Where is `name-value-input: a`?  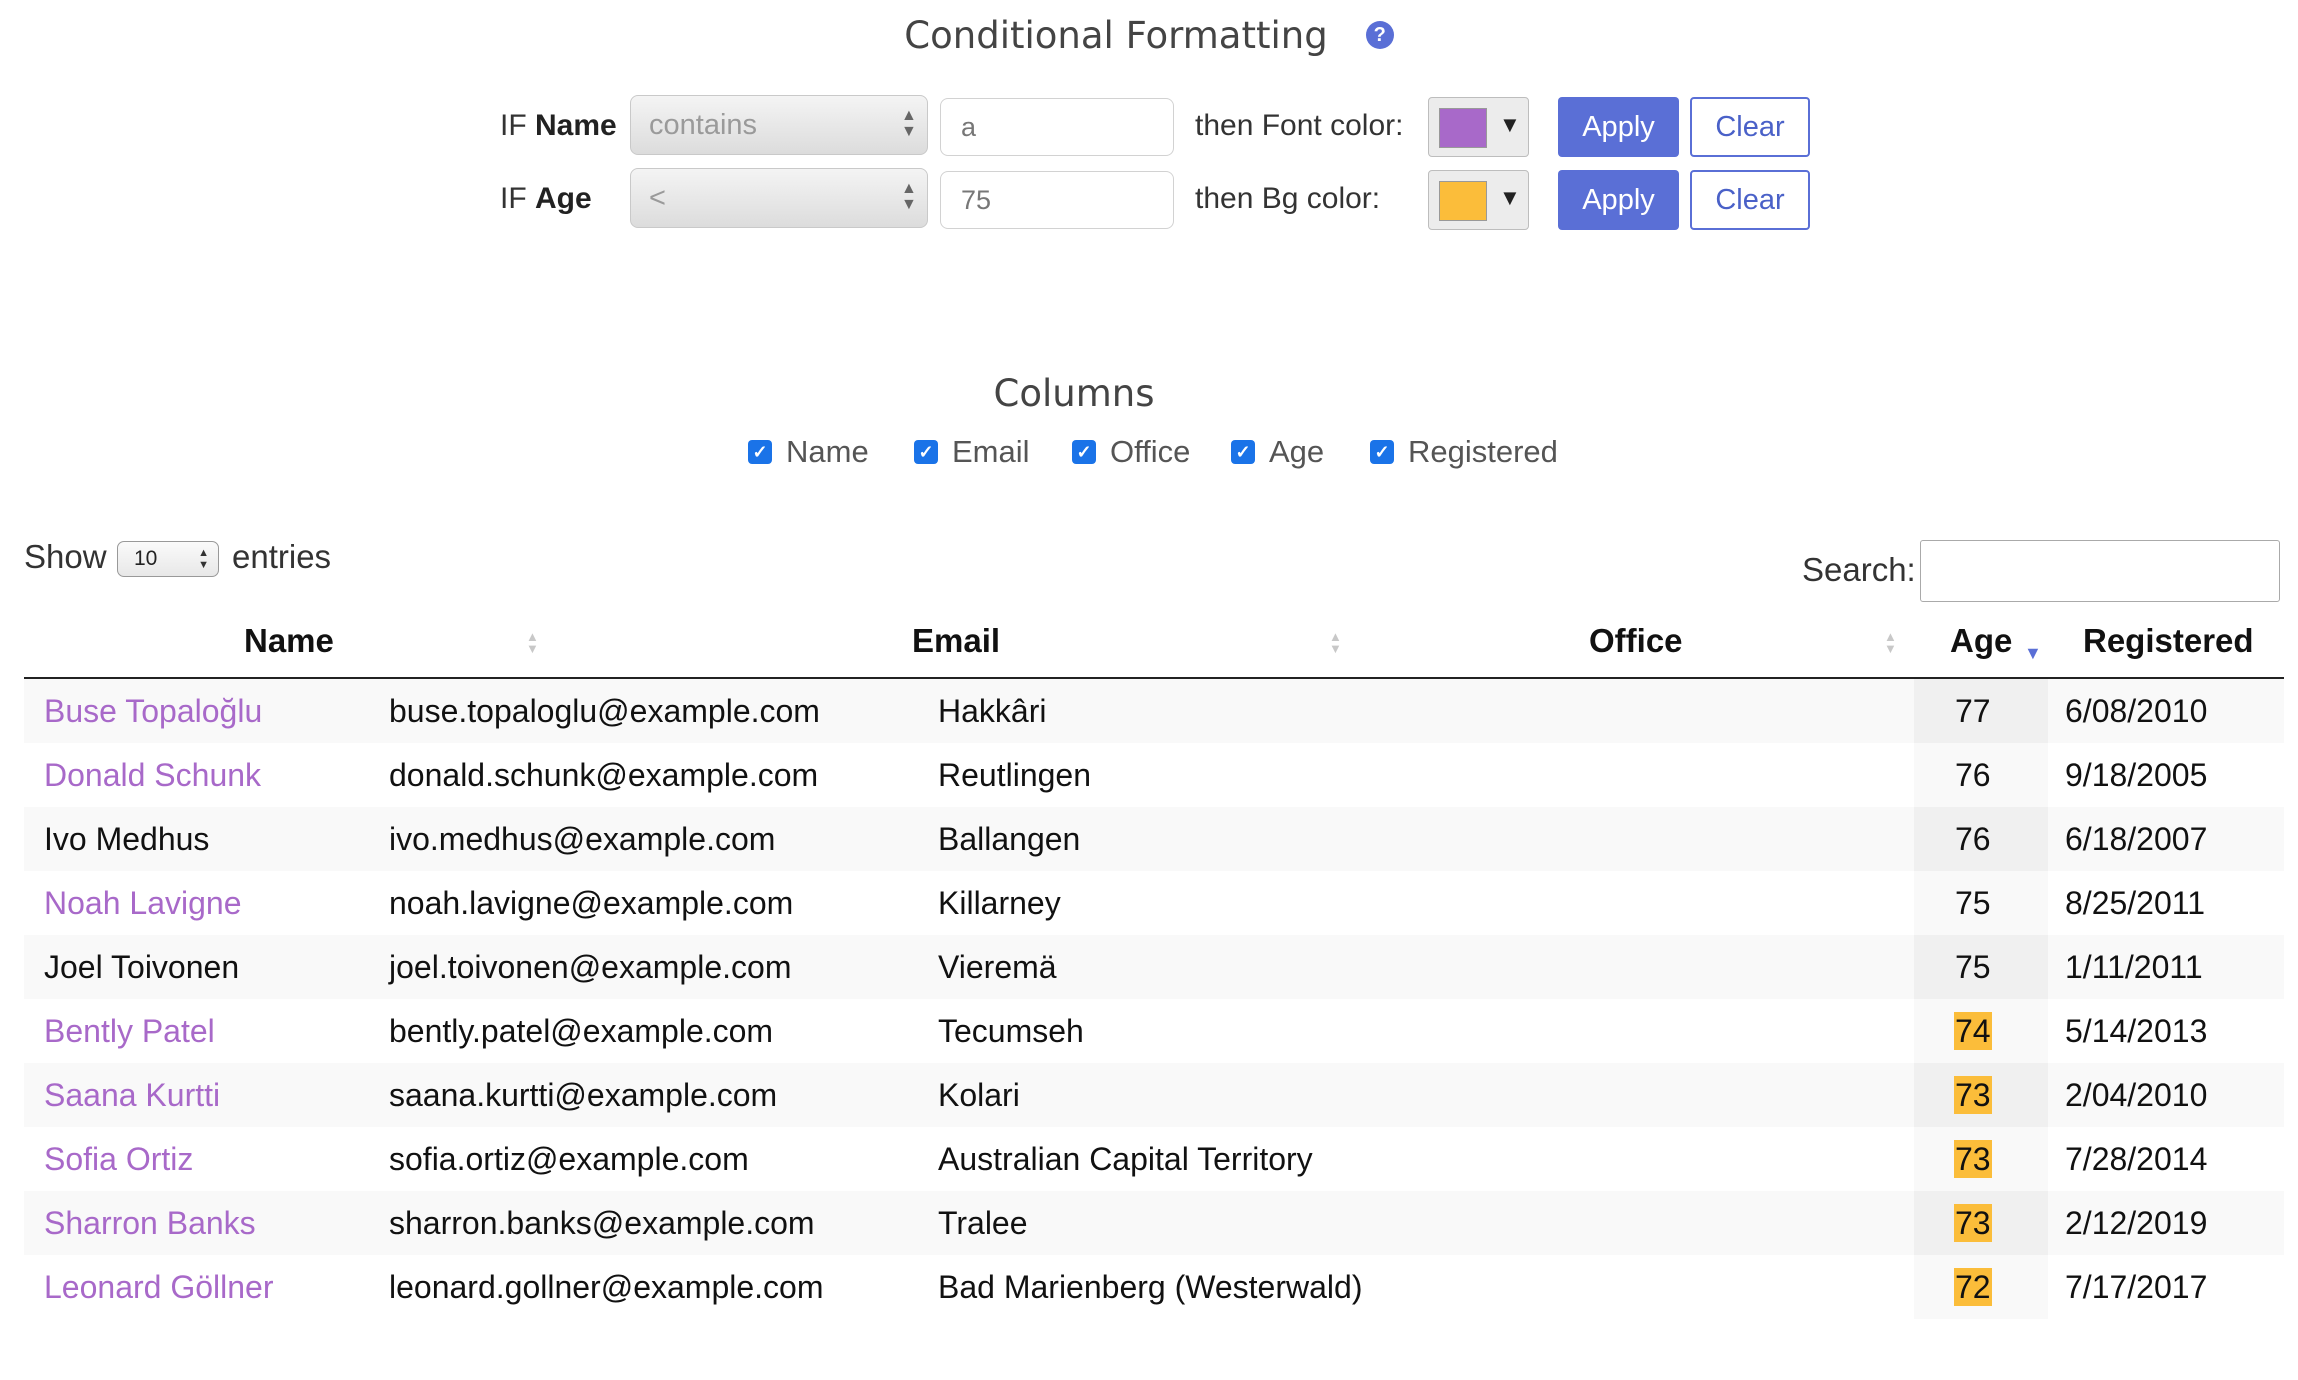
name-value-input: a is located at coordinates (1057, 127).